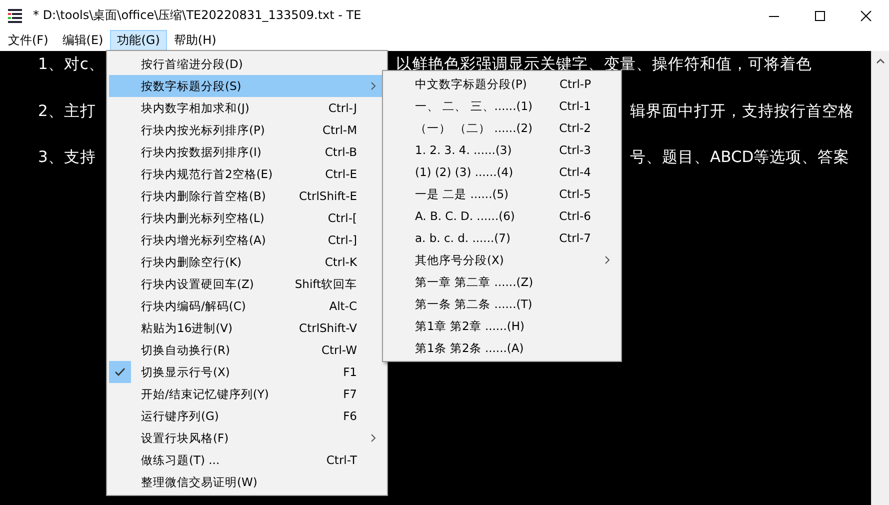  What do you see at coordinates (247, 350) in the screenshot?
I see `menu-item: 切换自动换行(R) Ctrl-W` at bounding box center [247, 350].